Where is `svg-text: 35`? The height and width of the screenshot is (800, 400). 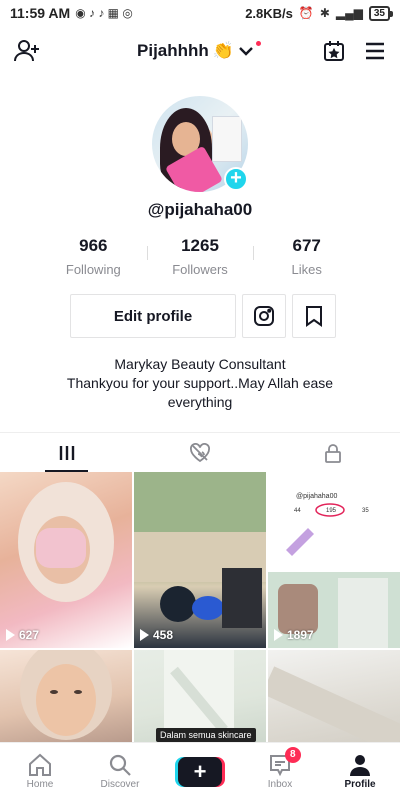 svg-text: 35 is located at coordinates (365, 511).